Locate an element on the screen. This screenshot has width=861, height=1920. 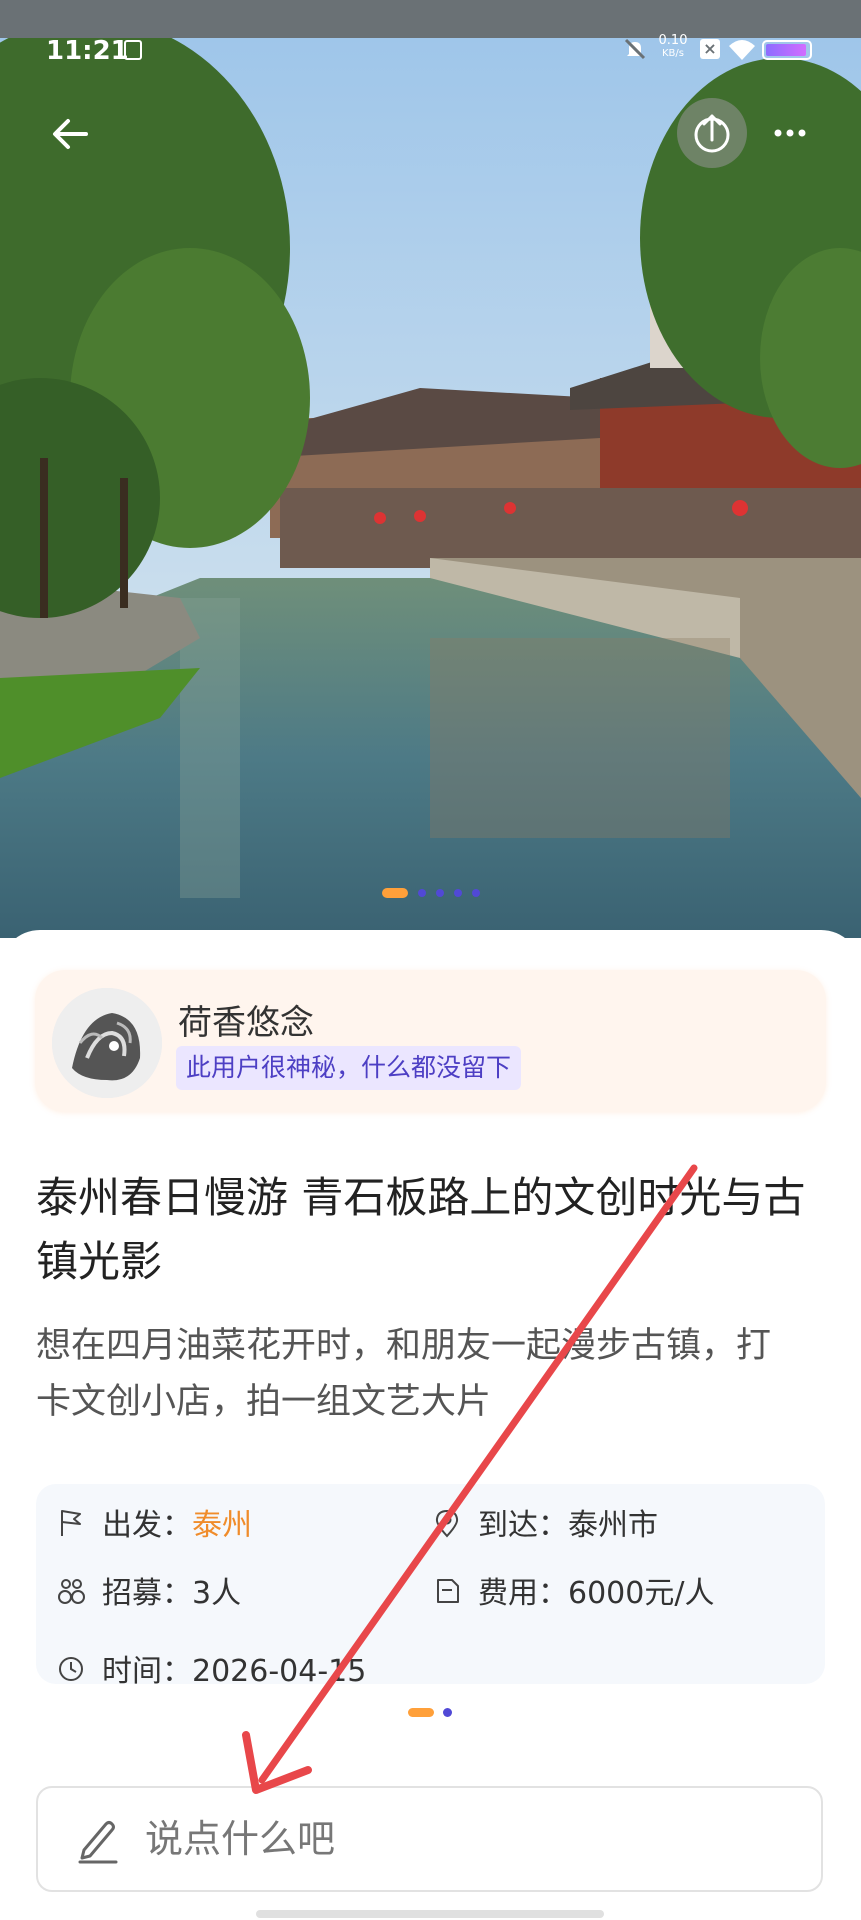
comment-placeholder: 说点什么吧 is located at coordinates (240, 1839).